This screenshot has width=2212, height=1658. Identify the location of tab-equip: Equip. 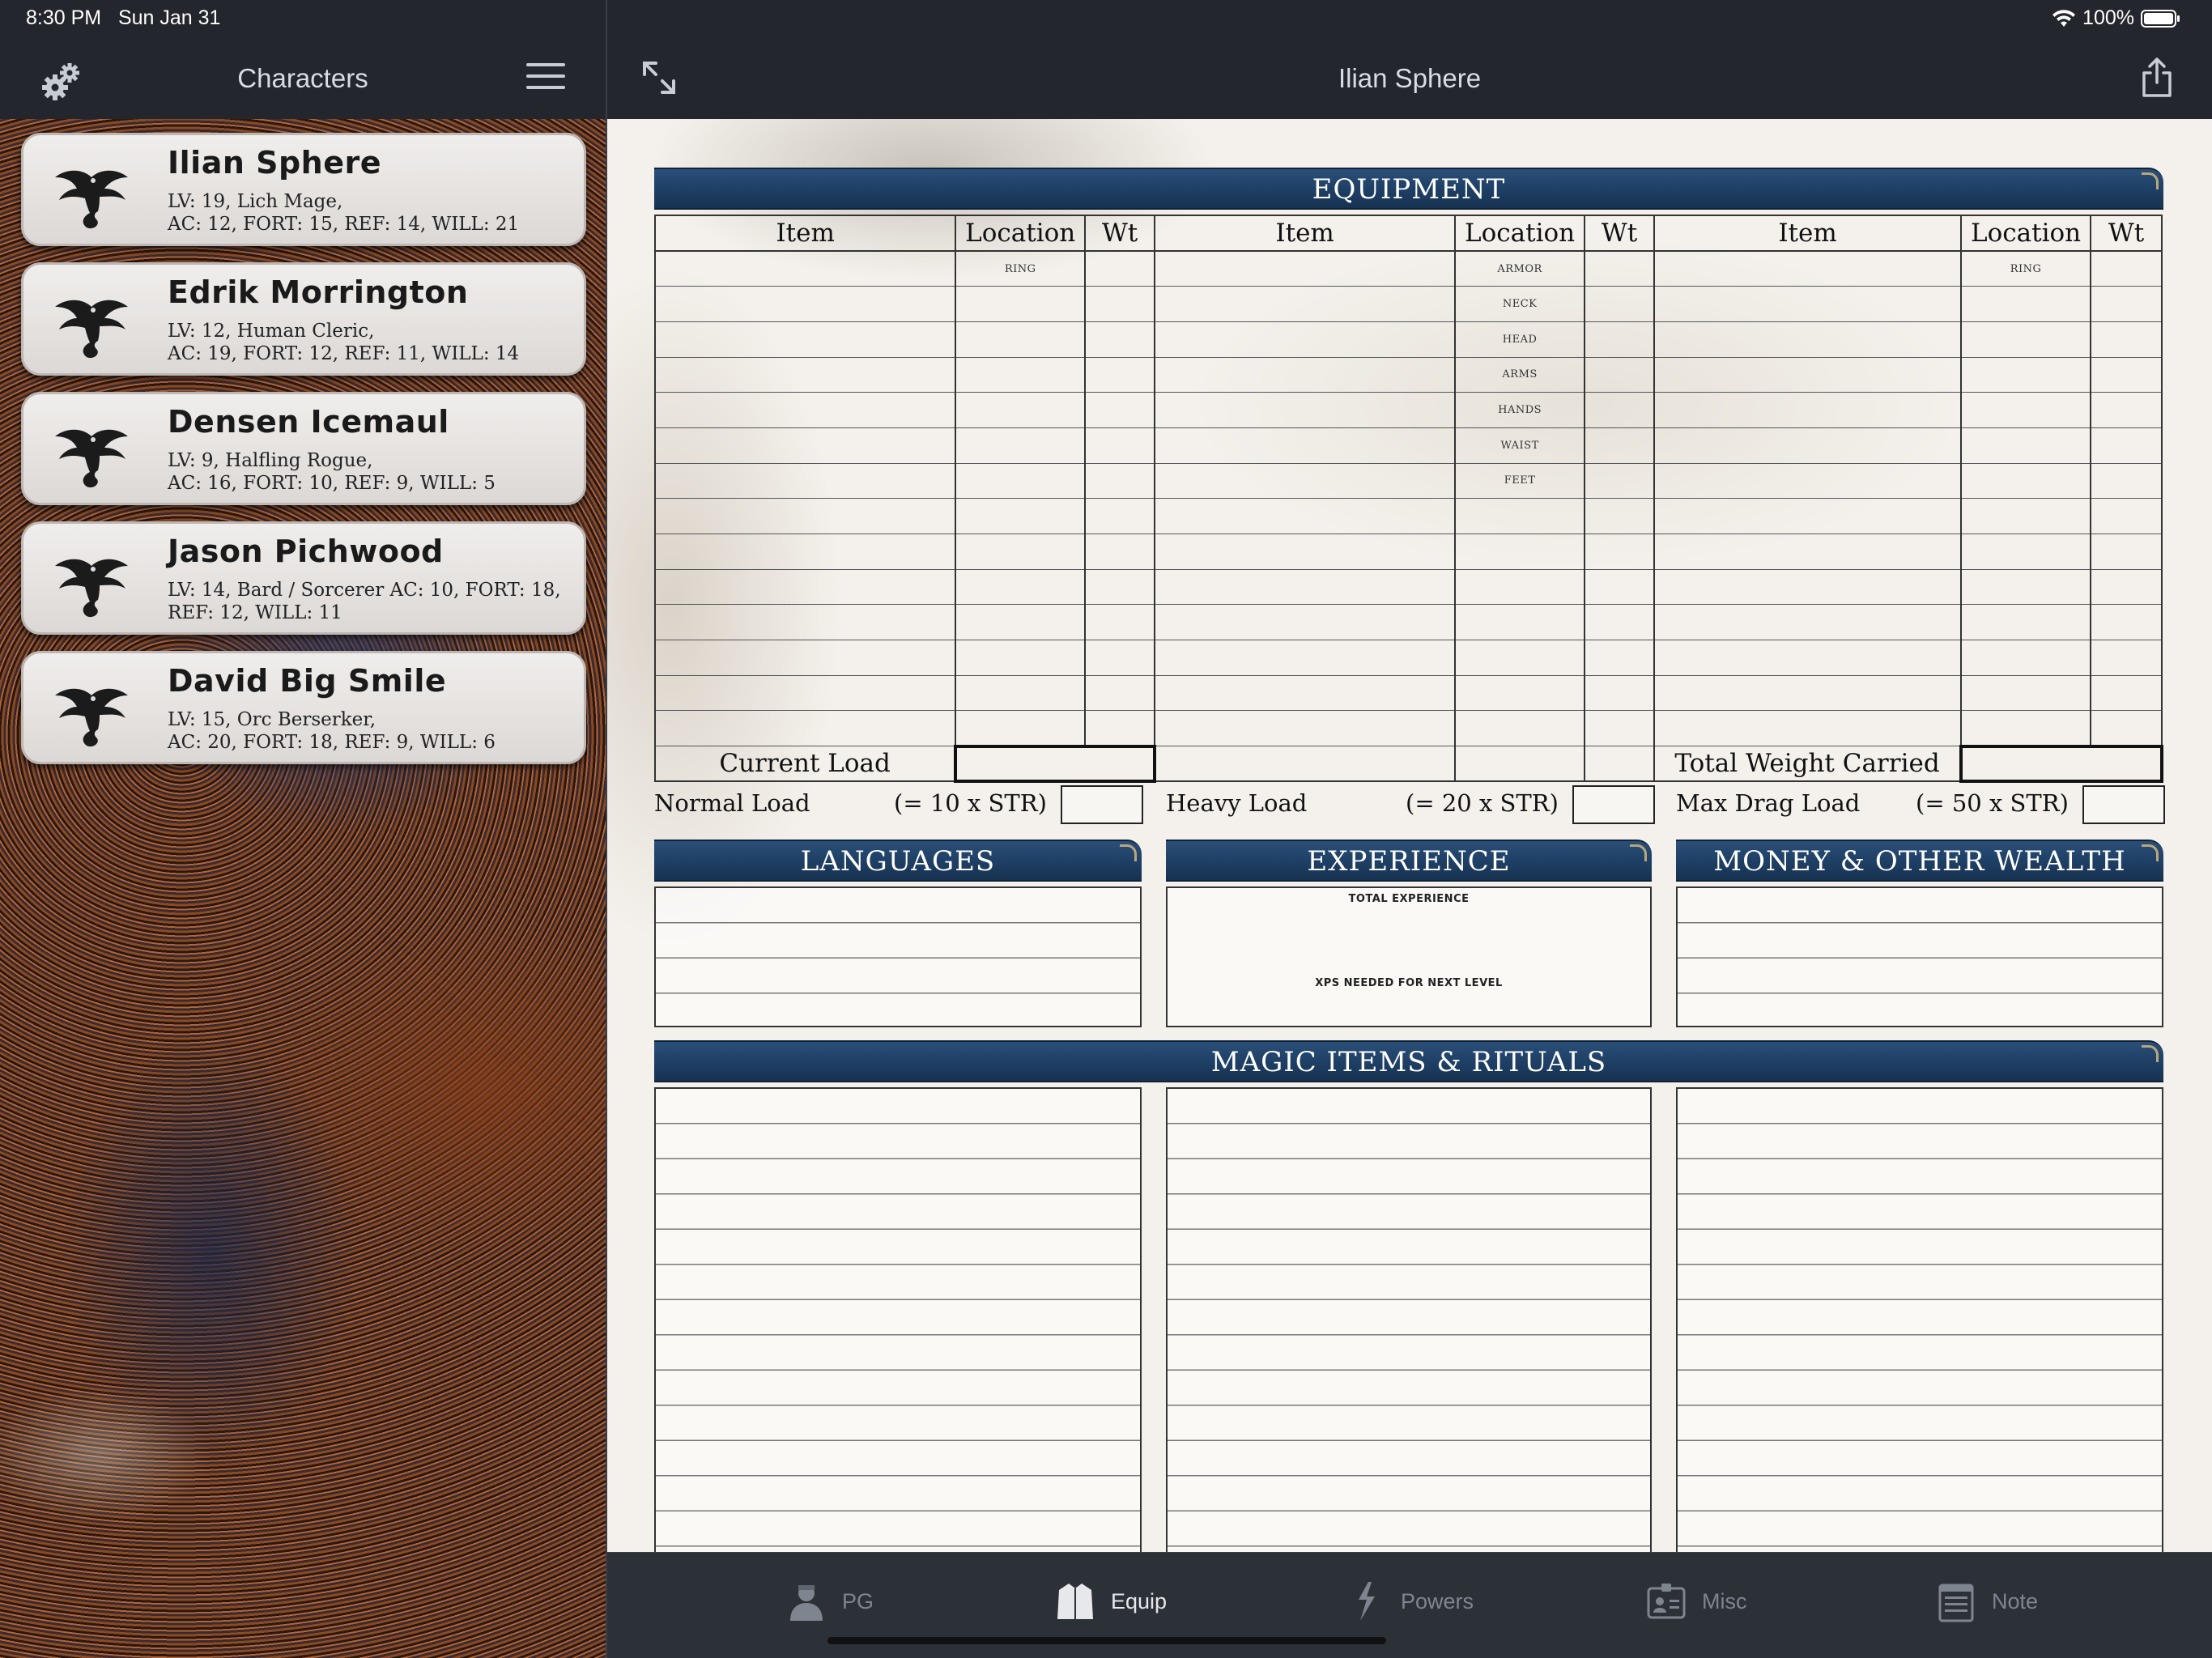
(1111, 1601).